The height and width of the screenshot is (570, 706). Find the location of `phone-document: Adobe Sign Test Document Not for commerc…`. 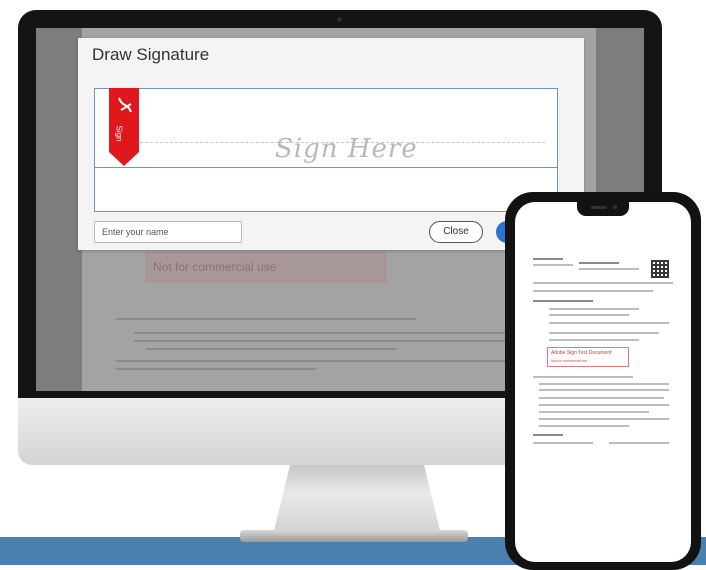

phone-document: Adobe Sign Test Document Not for commerc… is located at coordinates (604, 352).